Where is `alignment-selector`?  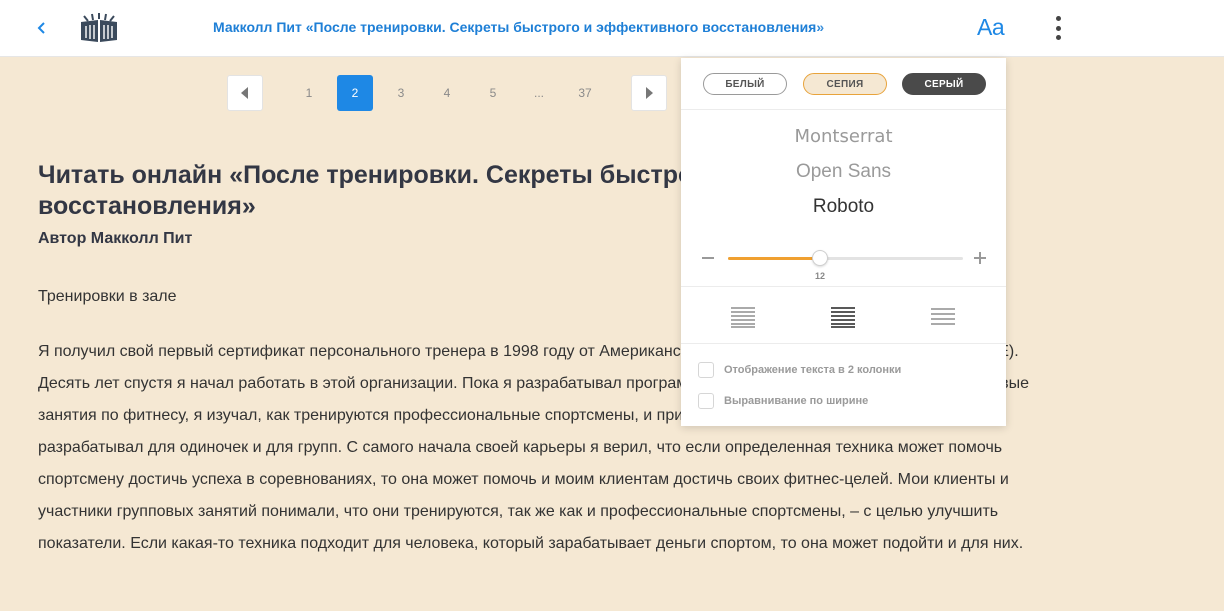 alignment-selector is located at coordinates (843, 315).